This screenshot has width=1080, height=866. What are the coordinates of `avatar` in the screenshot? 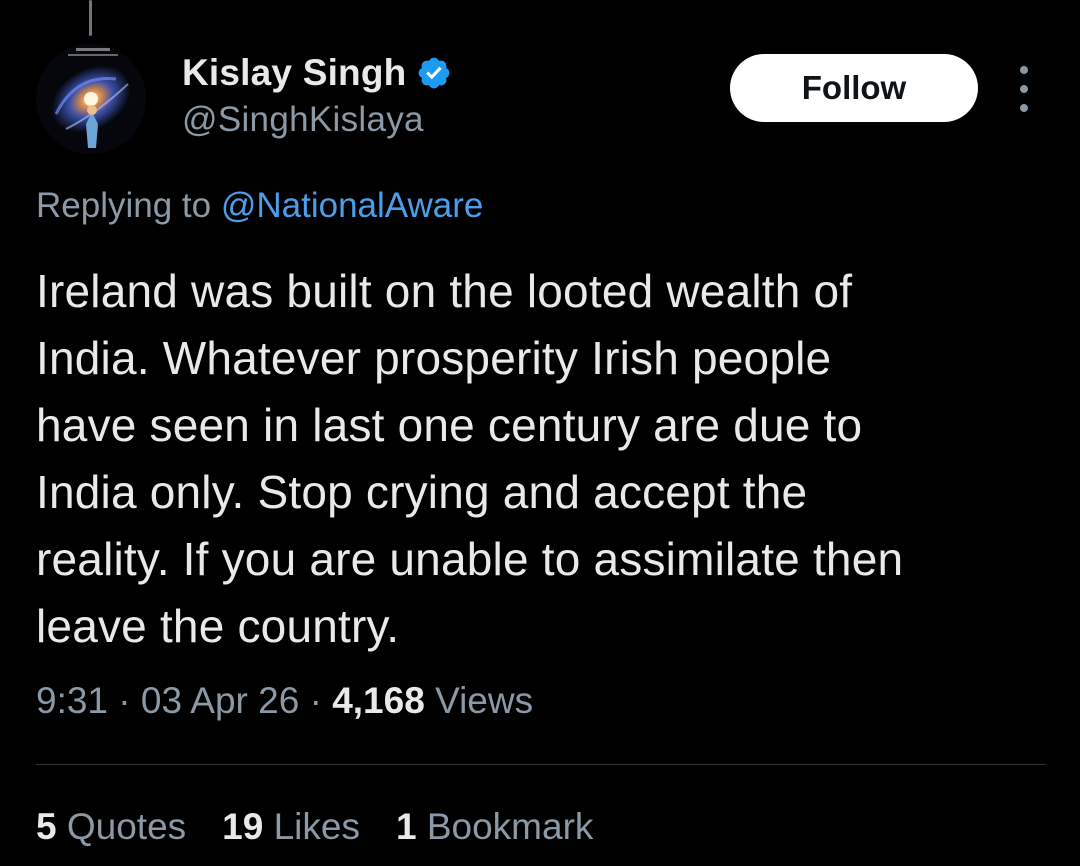 It's located at (91, 99).